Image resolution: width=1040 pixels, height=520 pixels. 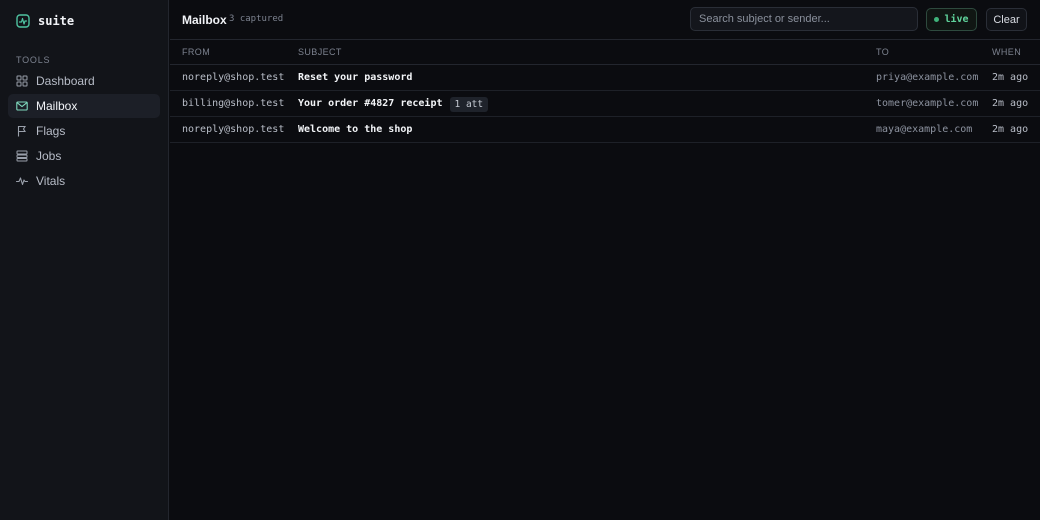 I want to click on page-header: Mailbox 3 captured live Clear, so click(x=605, y=20).